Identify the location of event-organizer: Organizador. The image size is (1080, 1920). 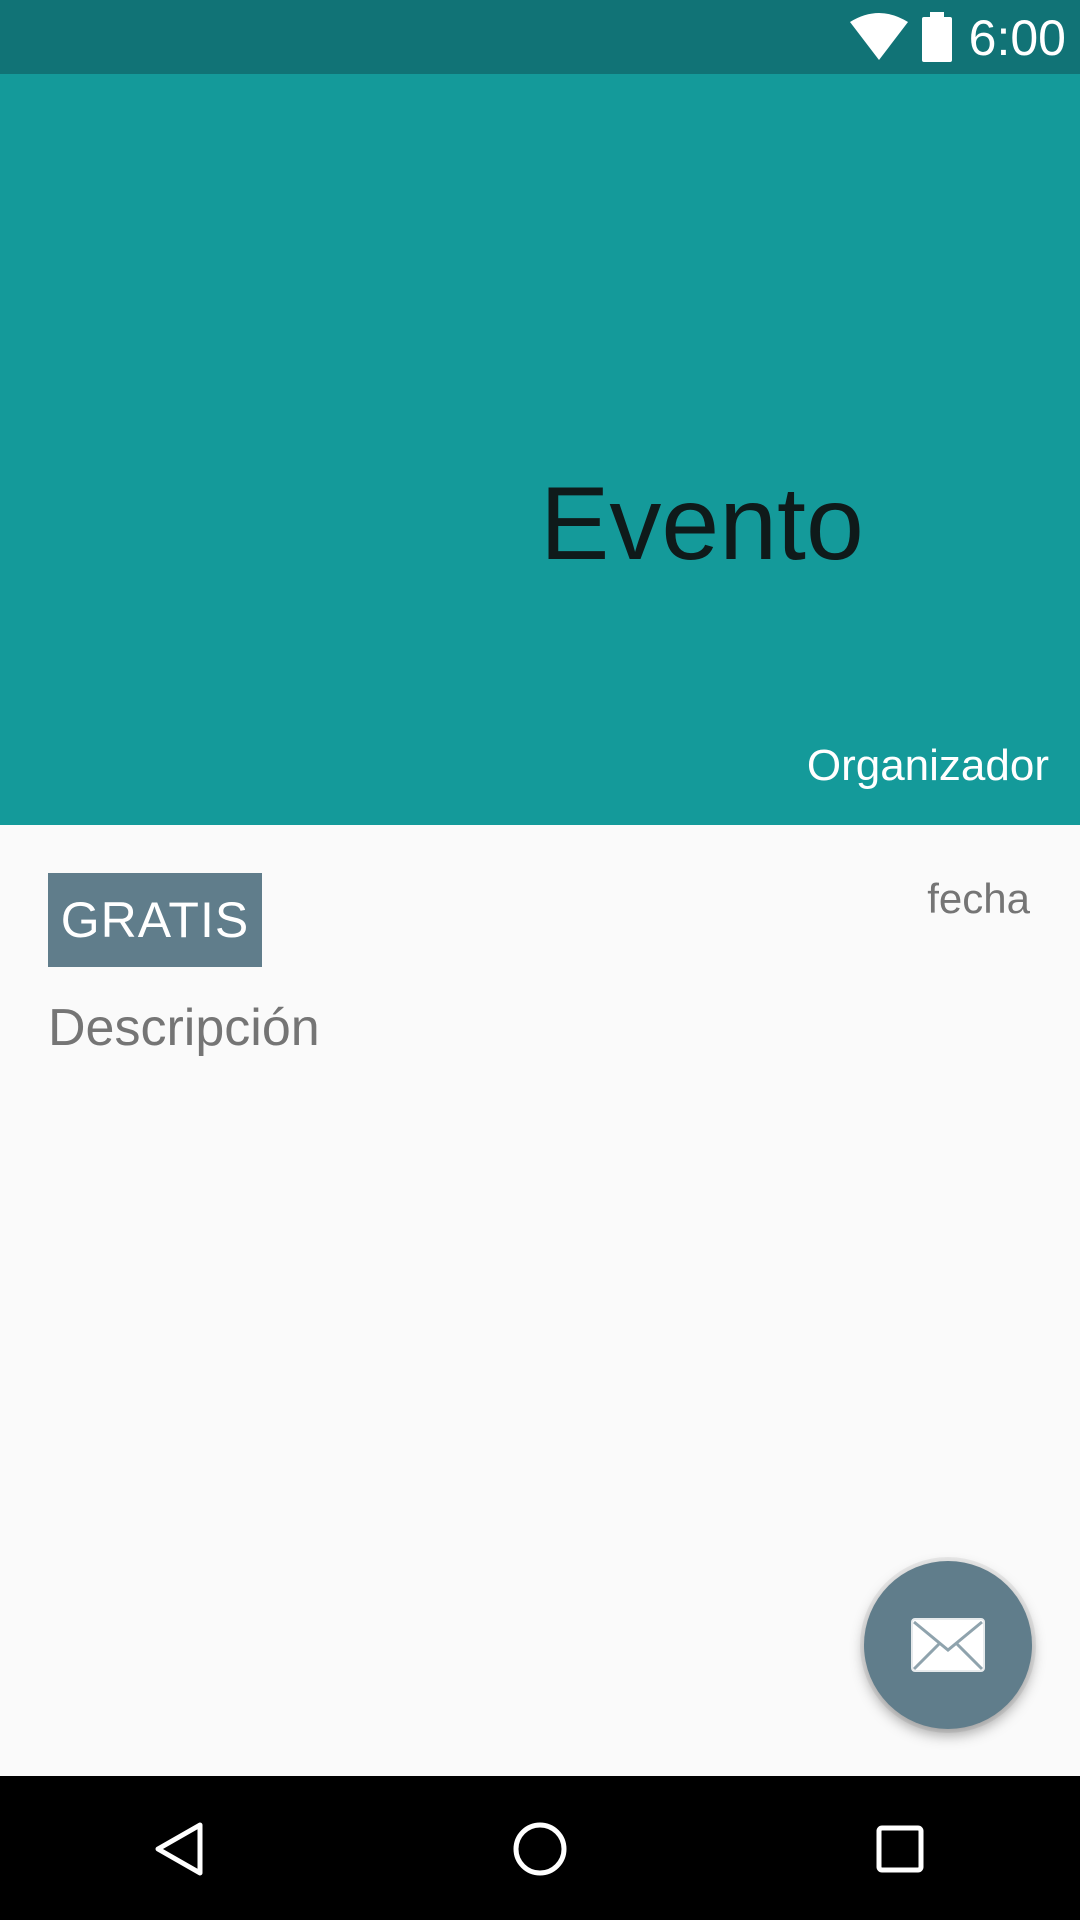
(927, 765).